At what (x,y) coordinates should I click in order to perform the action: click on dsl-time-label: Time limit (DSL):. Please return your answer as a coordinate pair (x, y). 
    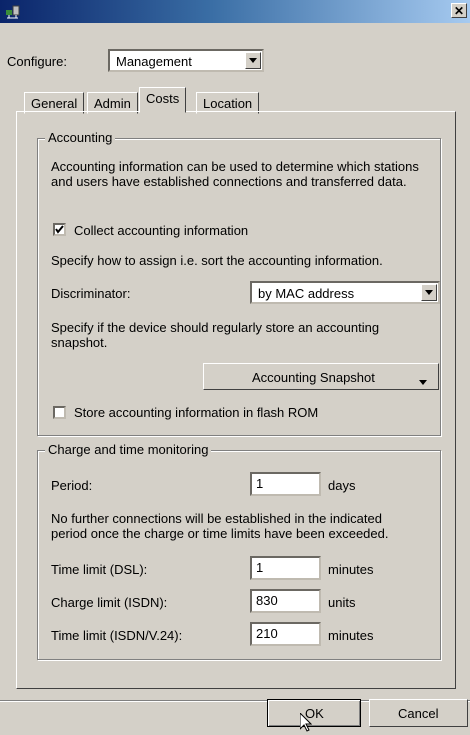
    Looking at the image, I should click on (99, 569).